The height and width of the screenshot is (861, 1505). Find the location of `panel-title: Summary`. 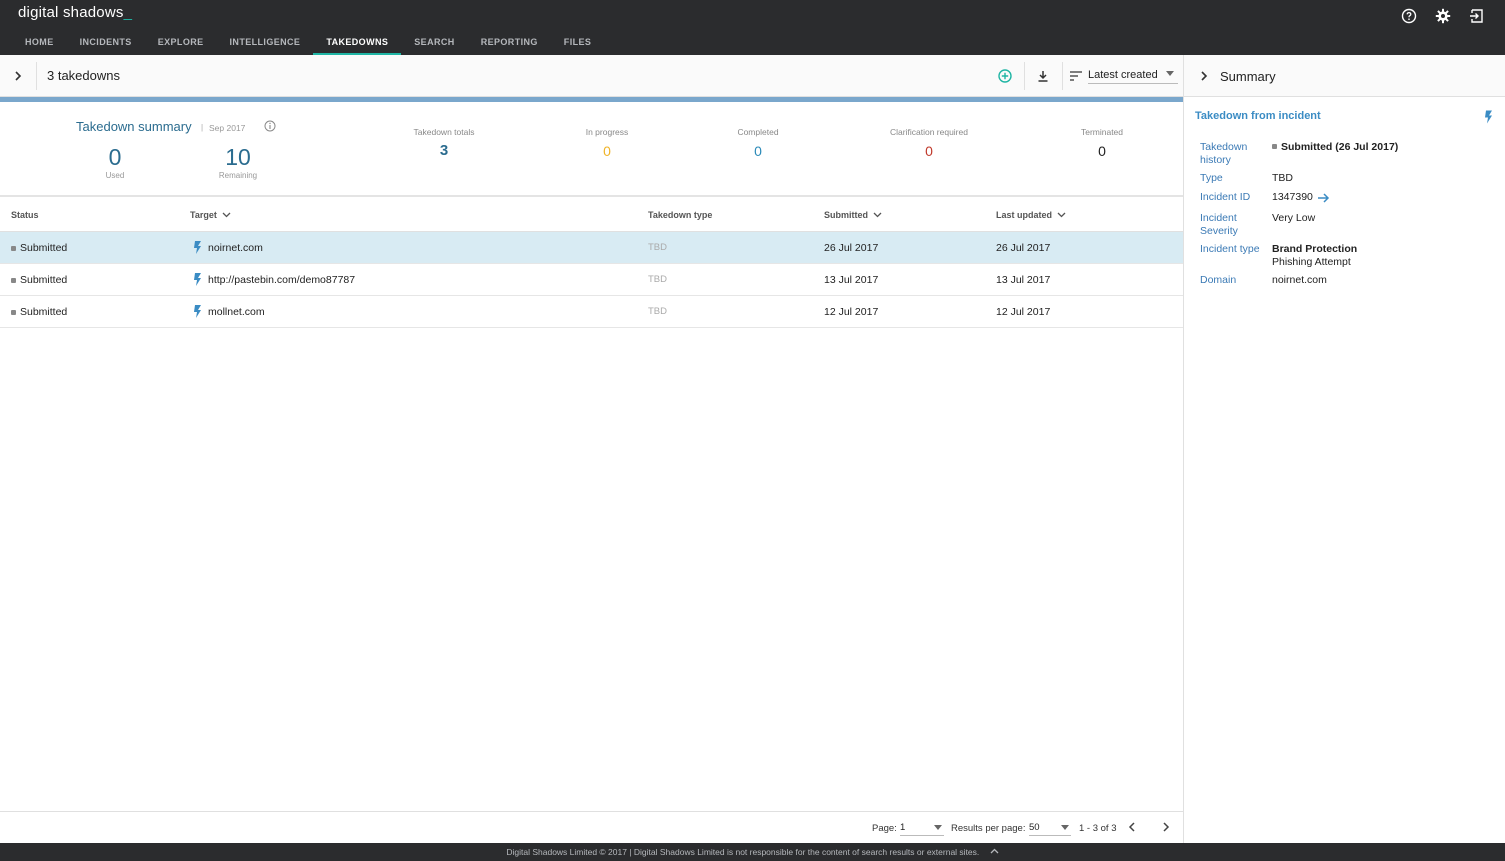

panel-title: Summary is located at coordinates (1248, 76).